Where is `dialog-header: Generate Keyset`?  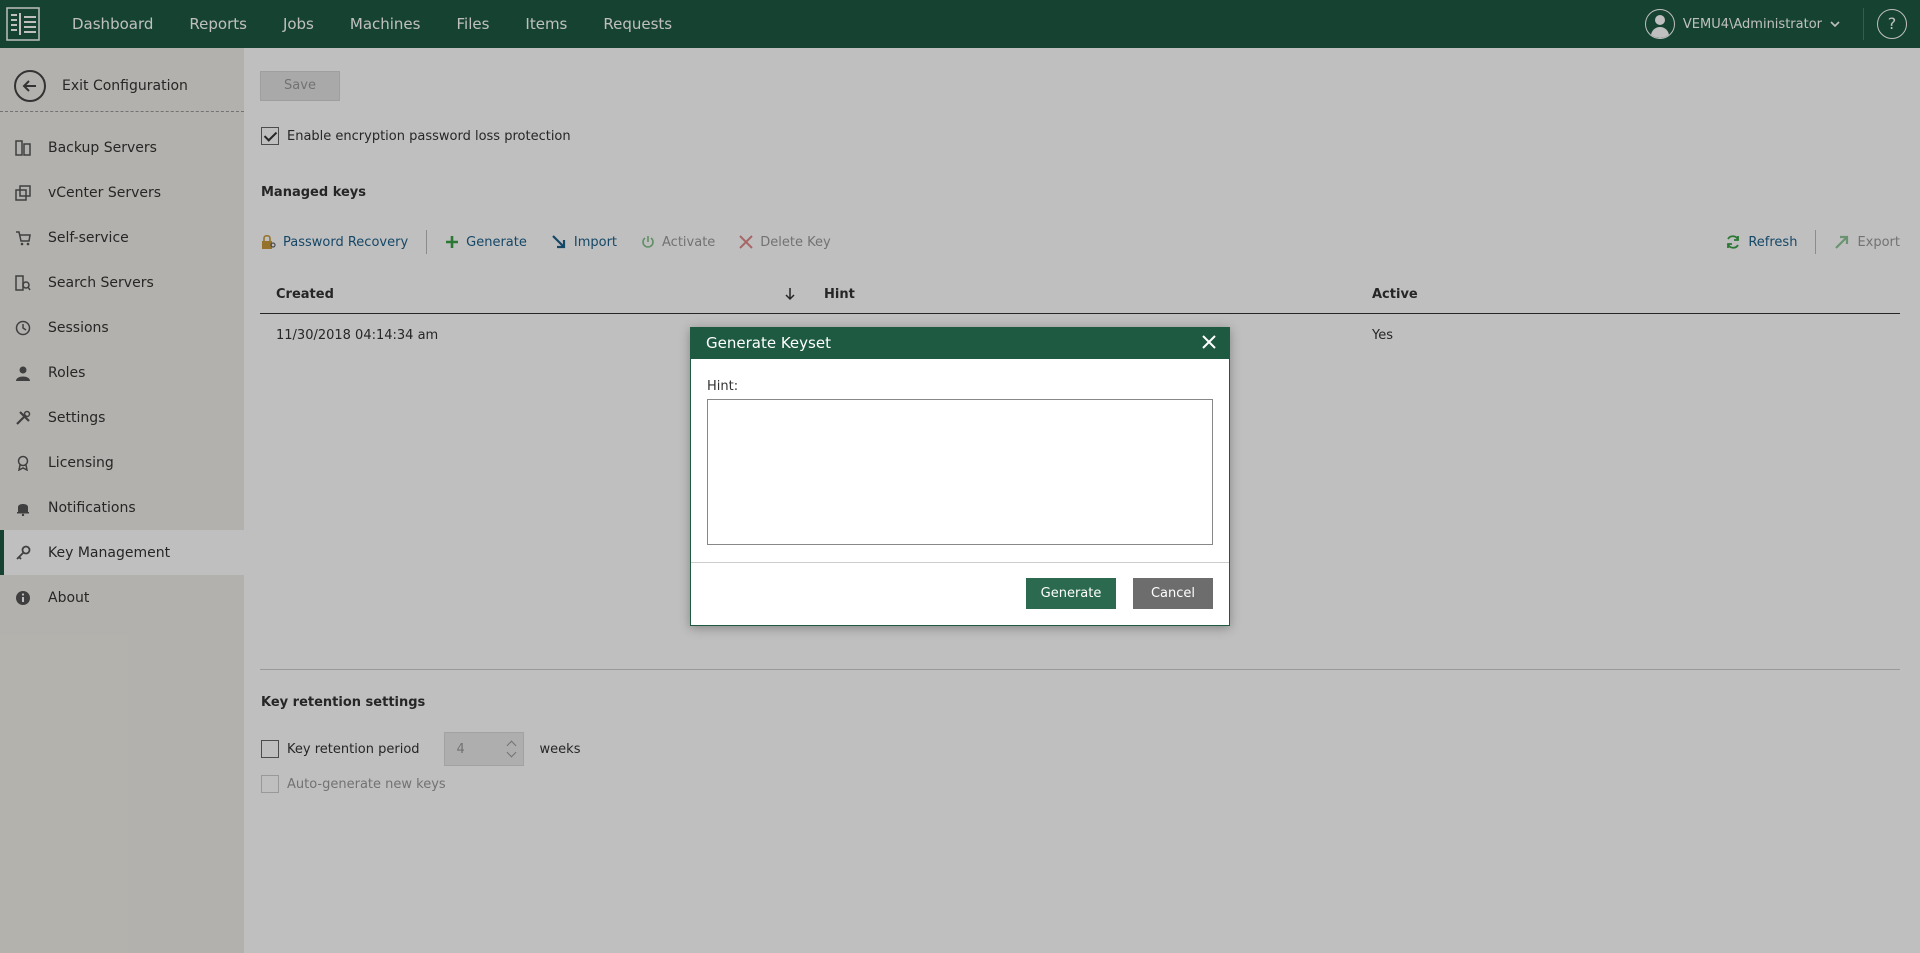
dialog-header: Generate Keyset is located at coordinates (960, 343).